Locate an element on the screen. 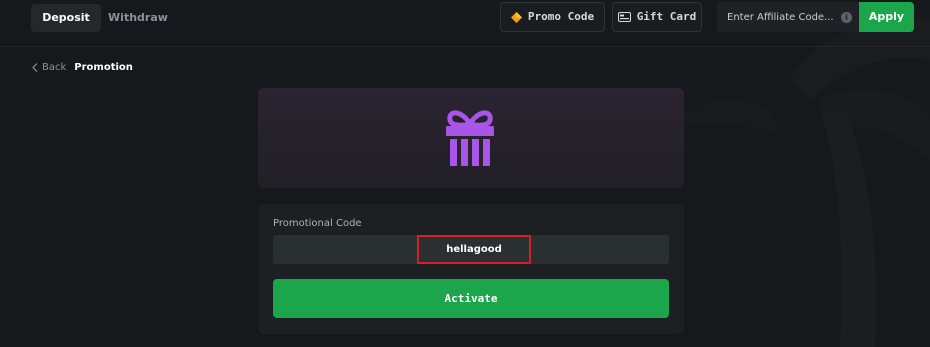  card-icon is located at coordinates (624, 17).